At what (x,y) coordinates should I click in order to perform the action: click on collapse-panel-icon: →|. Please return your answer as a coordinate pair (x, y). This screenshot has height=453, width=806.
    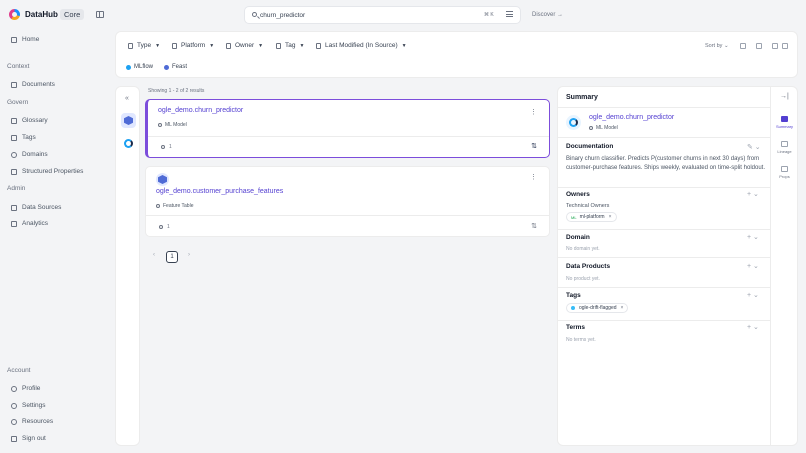
    Looking at the image, I should click on (784, 96).